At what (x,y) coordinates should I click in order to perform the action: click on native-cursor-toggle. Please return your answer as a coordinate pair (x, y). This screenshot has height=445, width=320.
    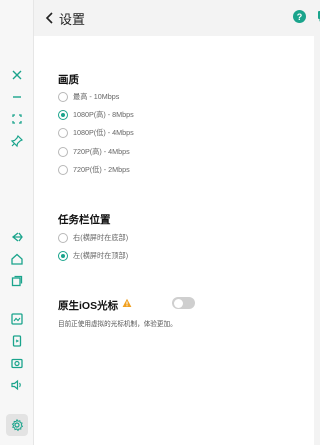
    Looking at the image, I should click on (183, 303).